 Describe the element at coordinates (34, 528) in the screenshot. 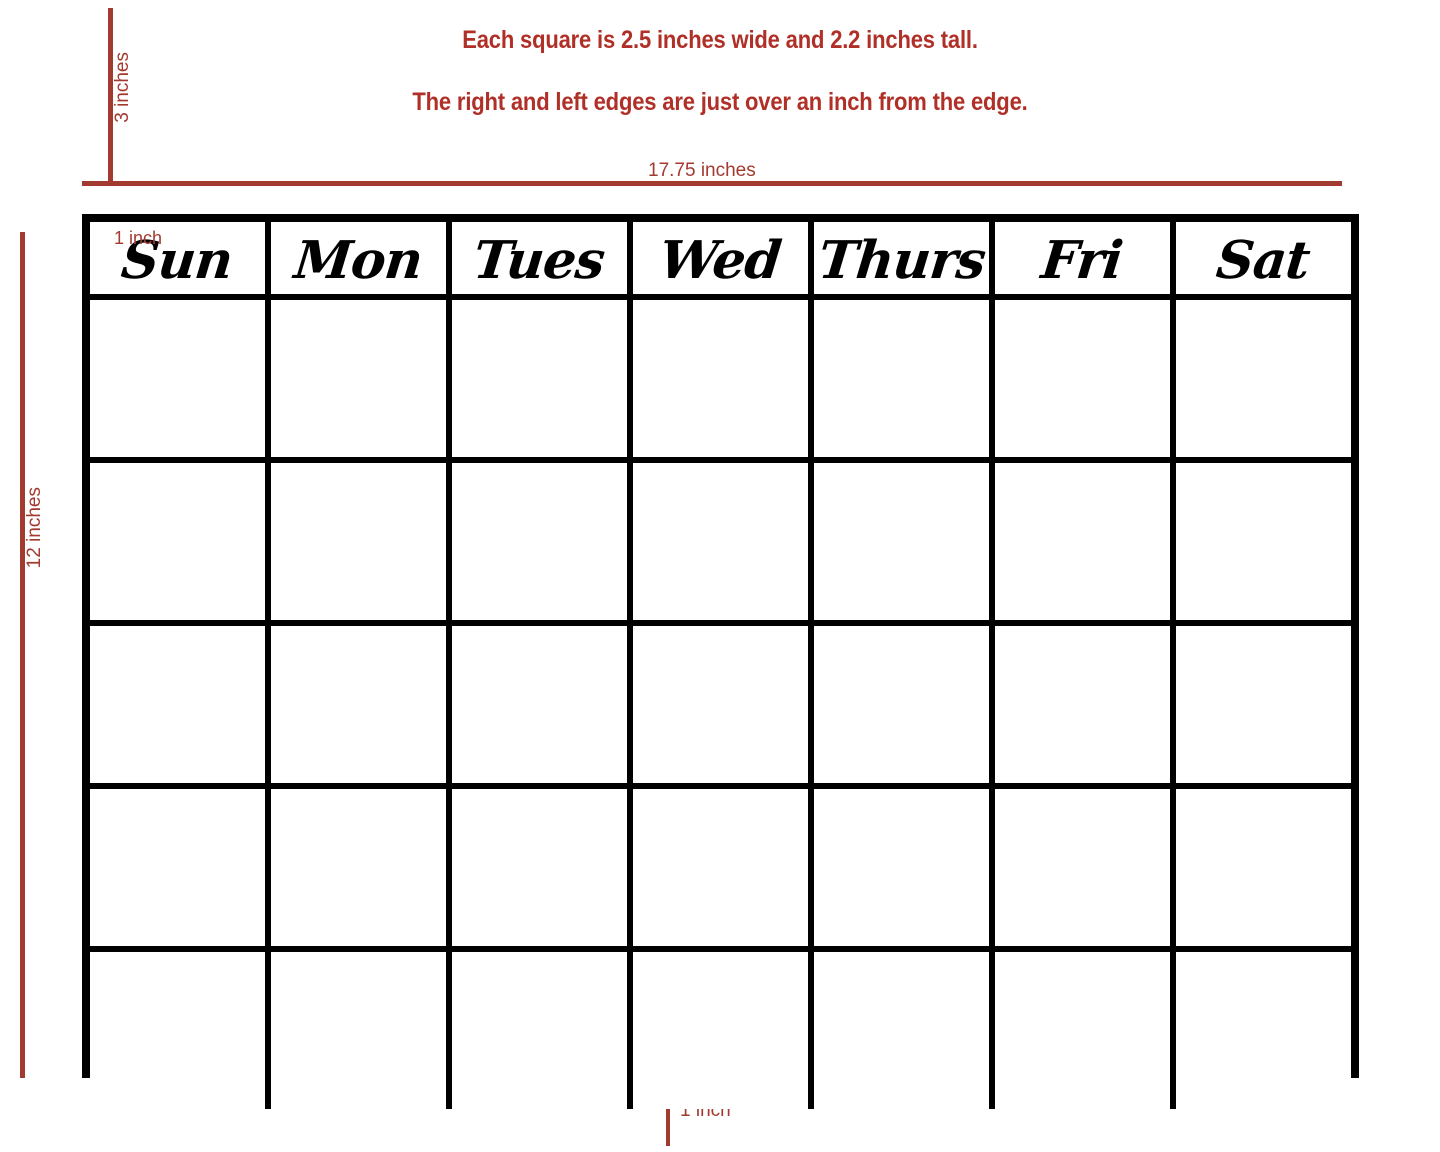

I see `measurement-label-left-height: 12 inches` at that location.